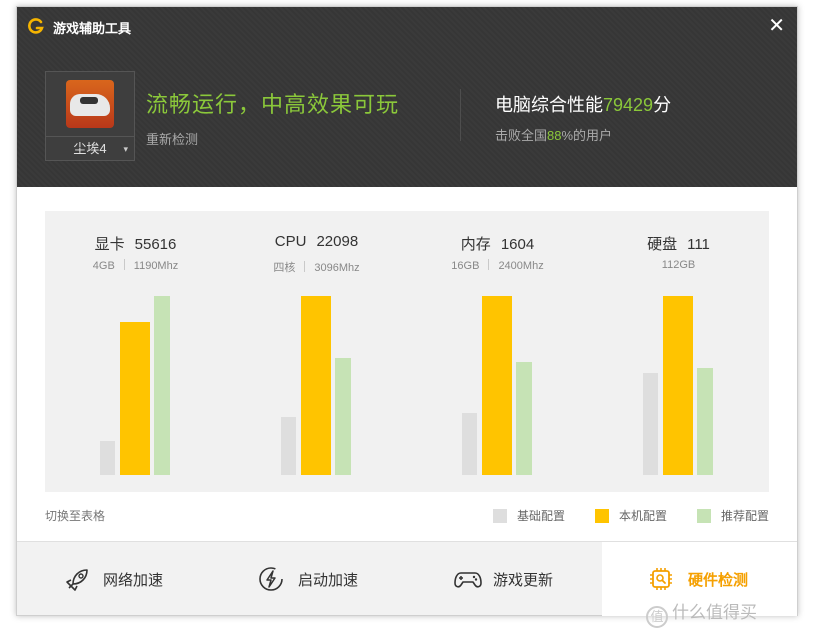  Describe the element at coordinates (662, 105) in the screenshot. I see `score-suffix: 分` at that location.